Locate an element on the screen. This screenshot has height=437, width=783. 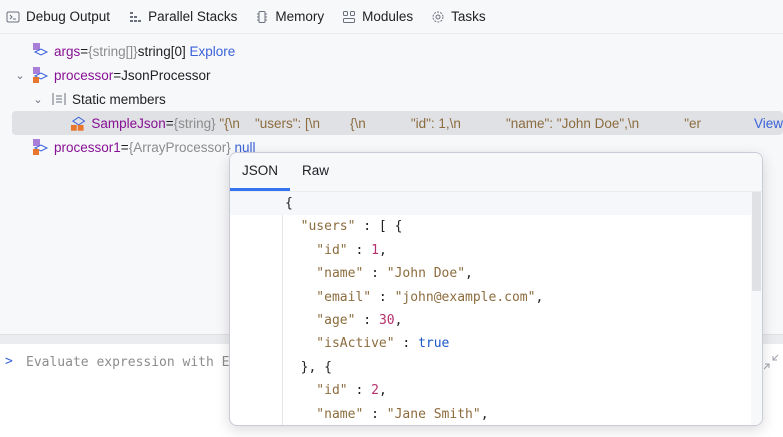
parameter-icon is located at coordinates (41, 49).